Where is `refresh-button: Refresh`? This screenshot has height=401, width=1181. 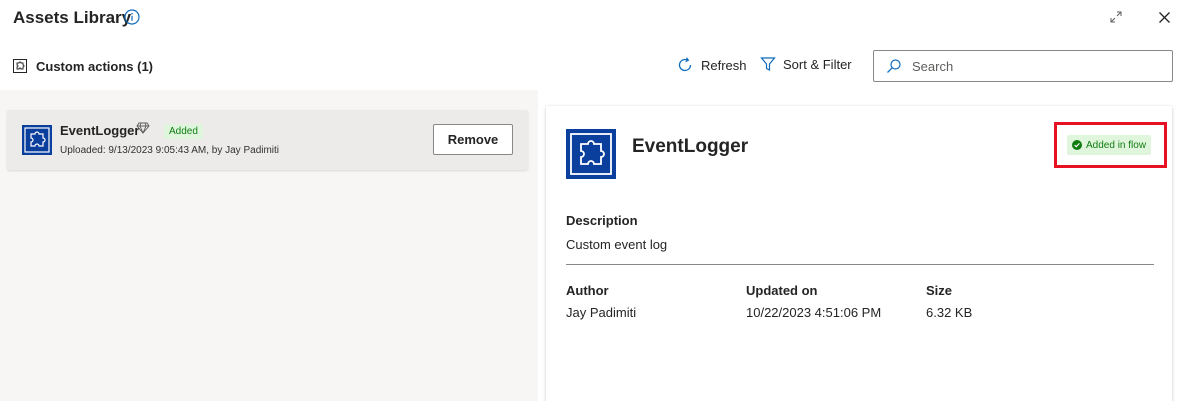
refresh-button: Refresh is located at coordinates (711, 65).